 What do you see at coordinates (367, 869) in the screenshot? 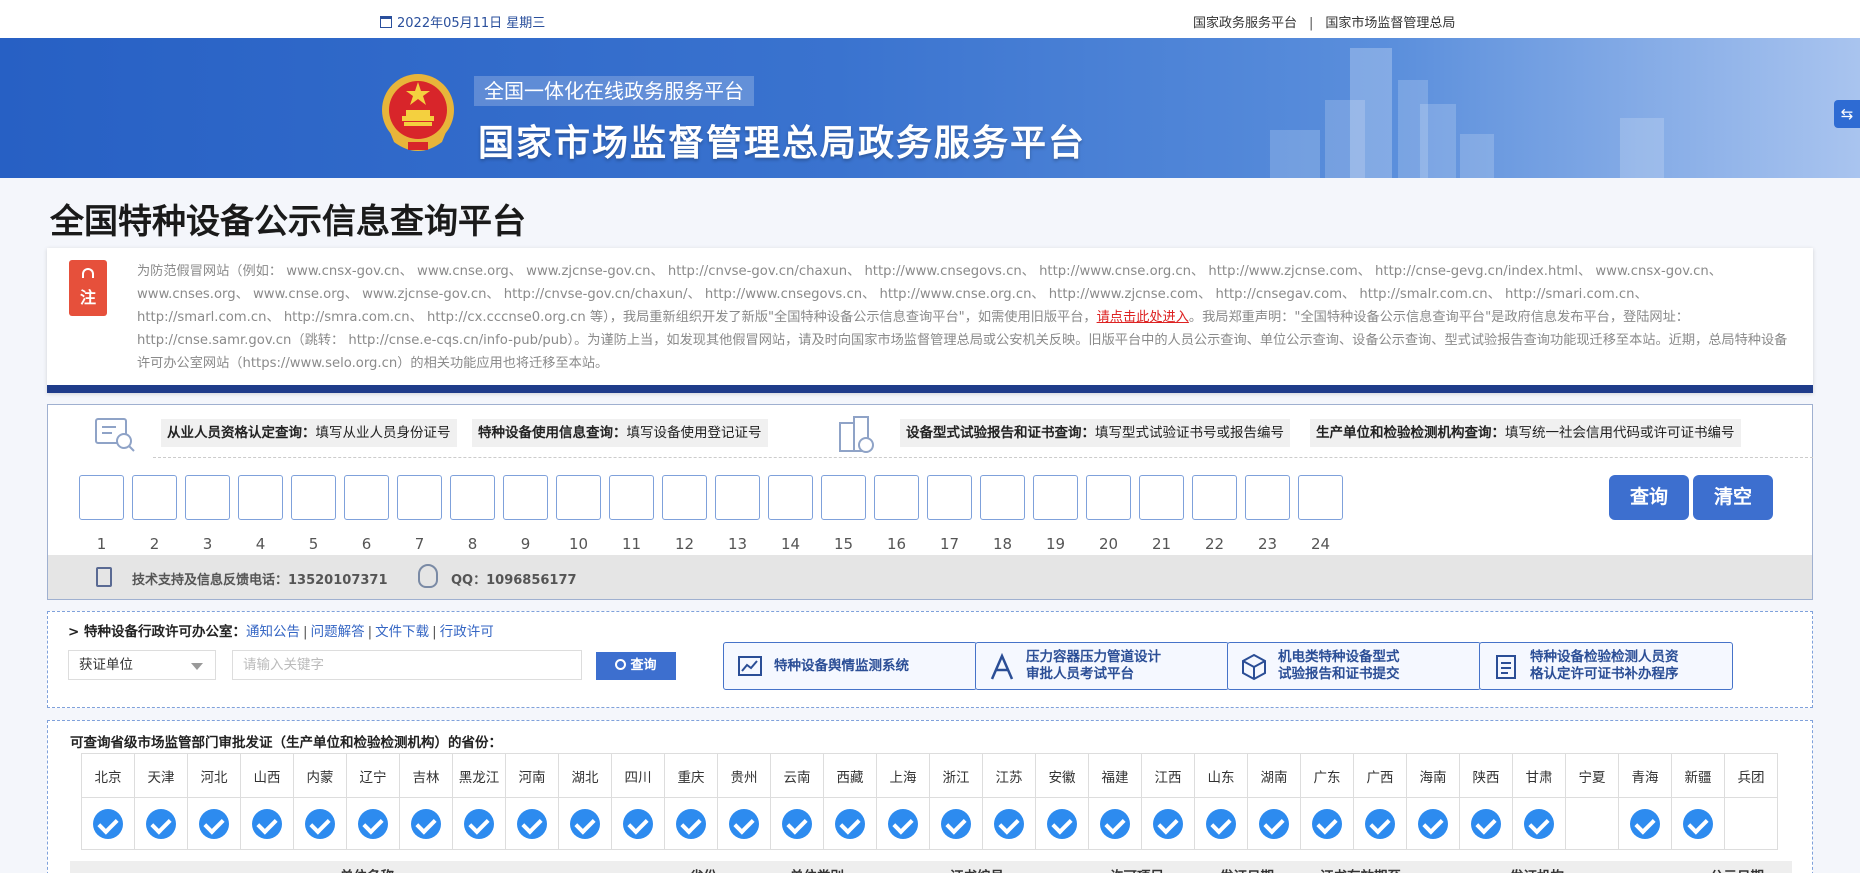
I see `result-column-header: 单位名称` at bounding box center [367, 869].